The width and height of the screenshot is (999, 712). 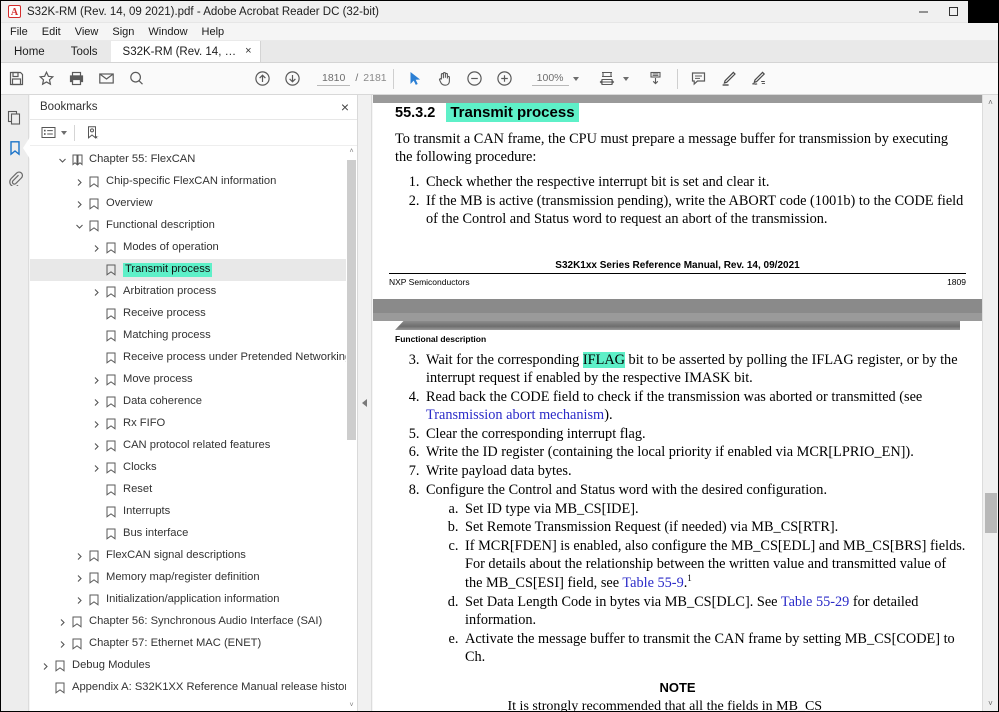 I want to click on bookmarks-scroll-thumb, so click(x=351, y=300).